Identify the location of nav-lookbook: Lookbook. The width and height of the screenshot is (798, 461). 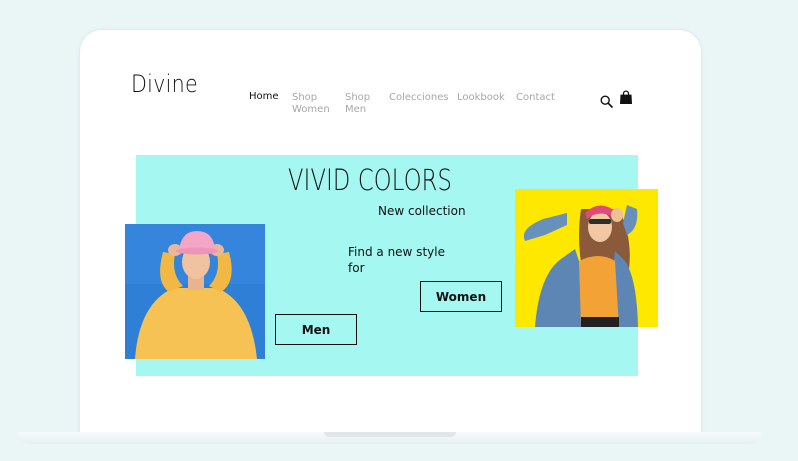
(481, 98).